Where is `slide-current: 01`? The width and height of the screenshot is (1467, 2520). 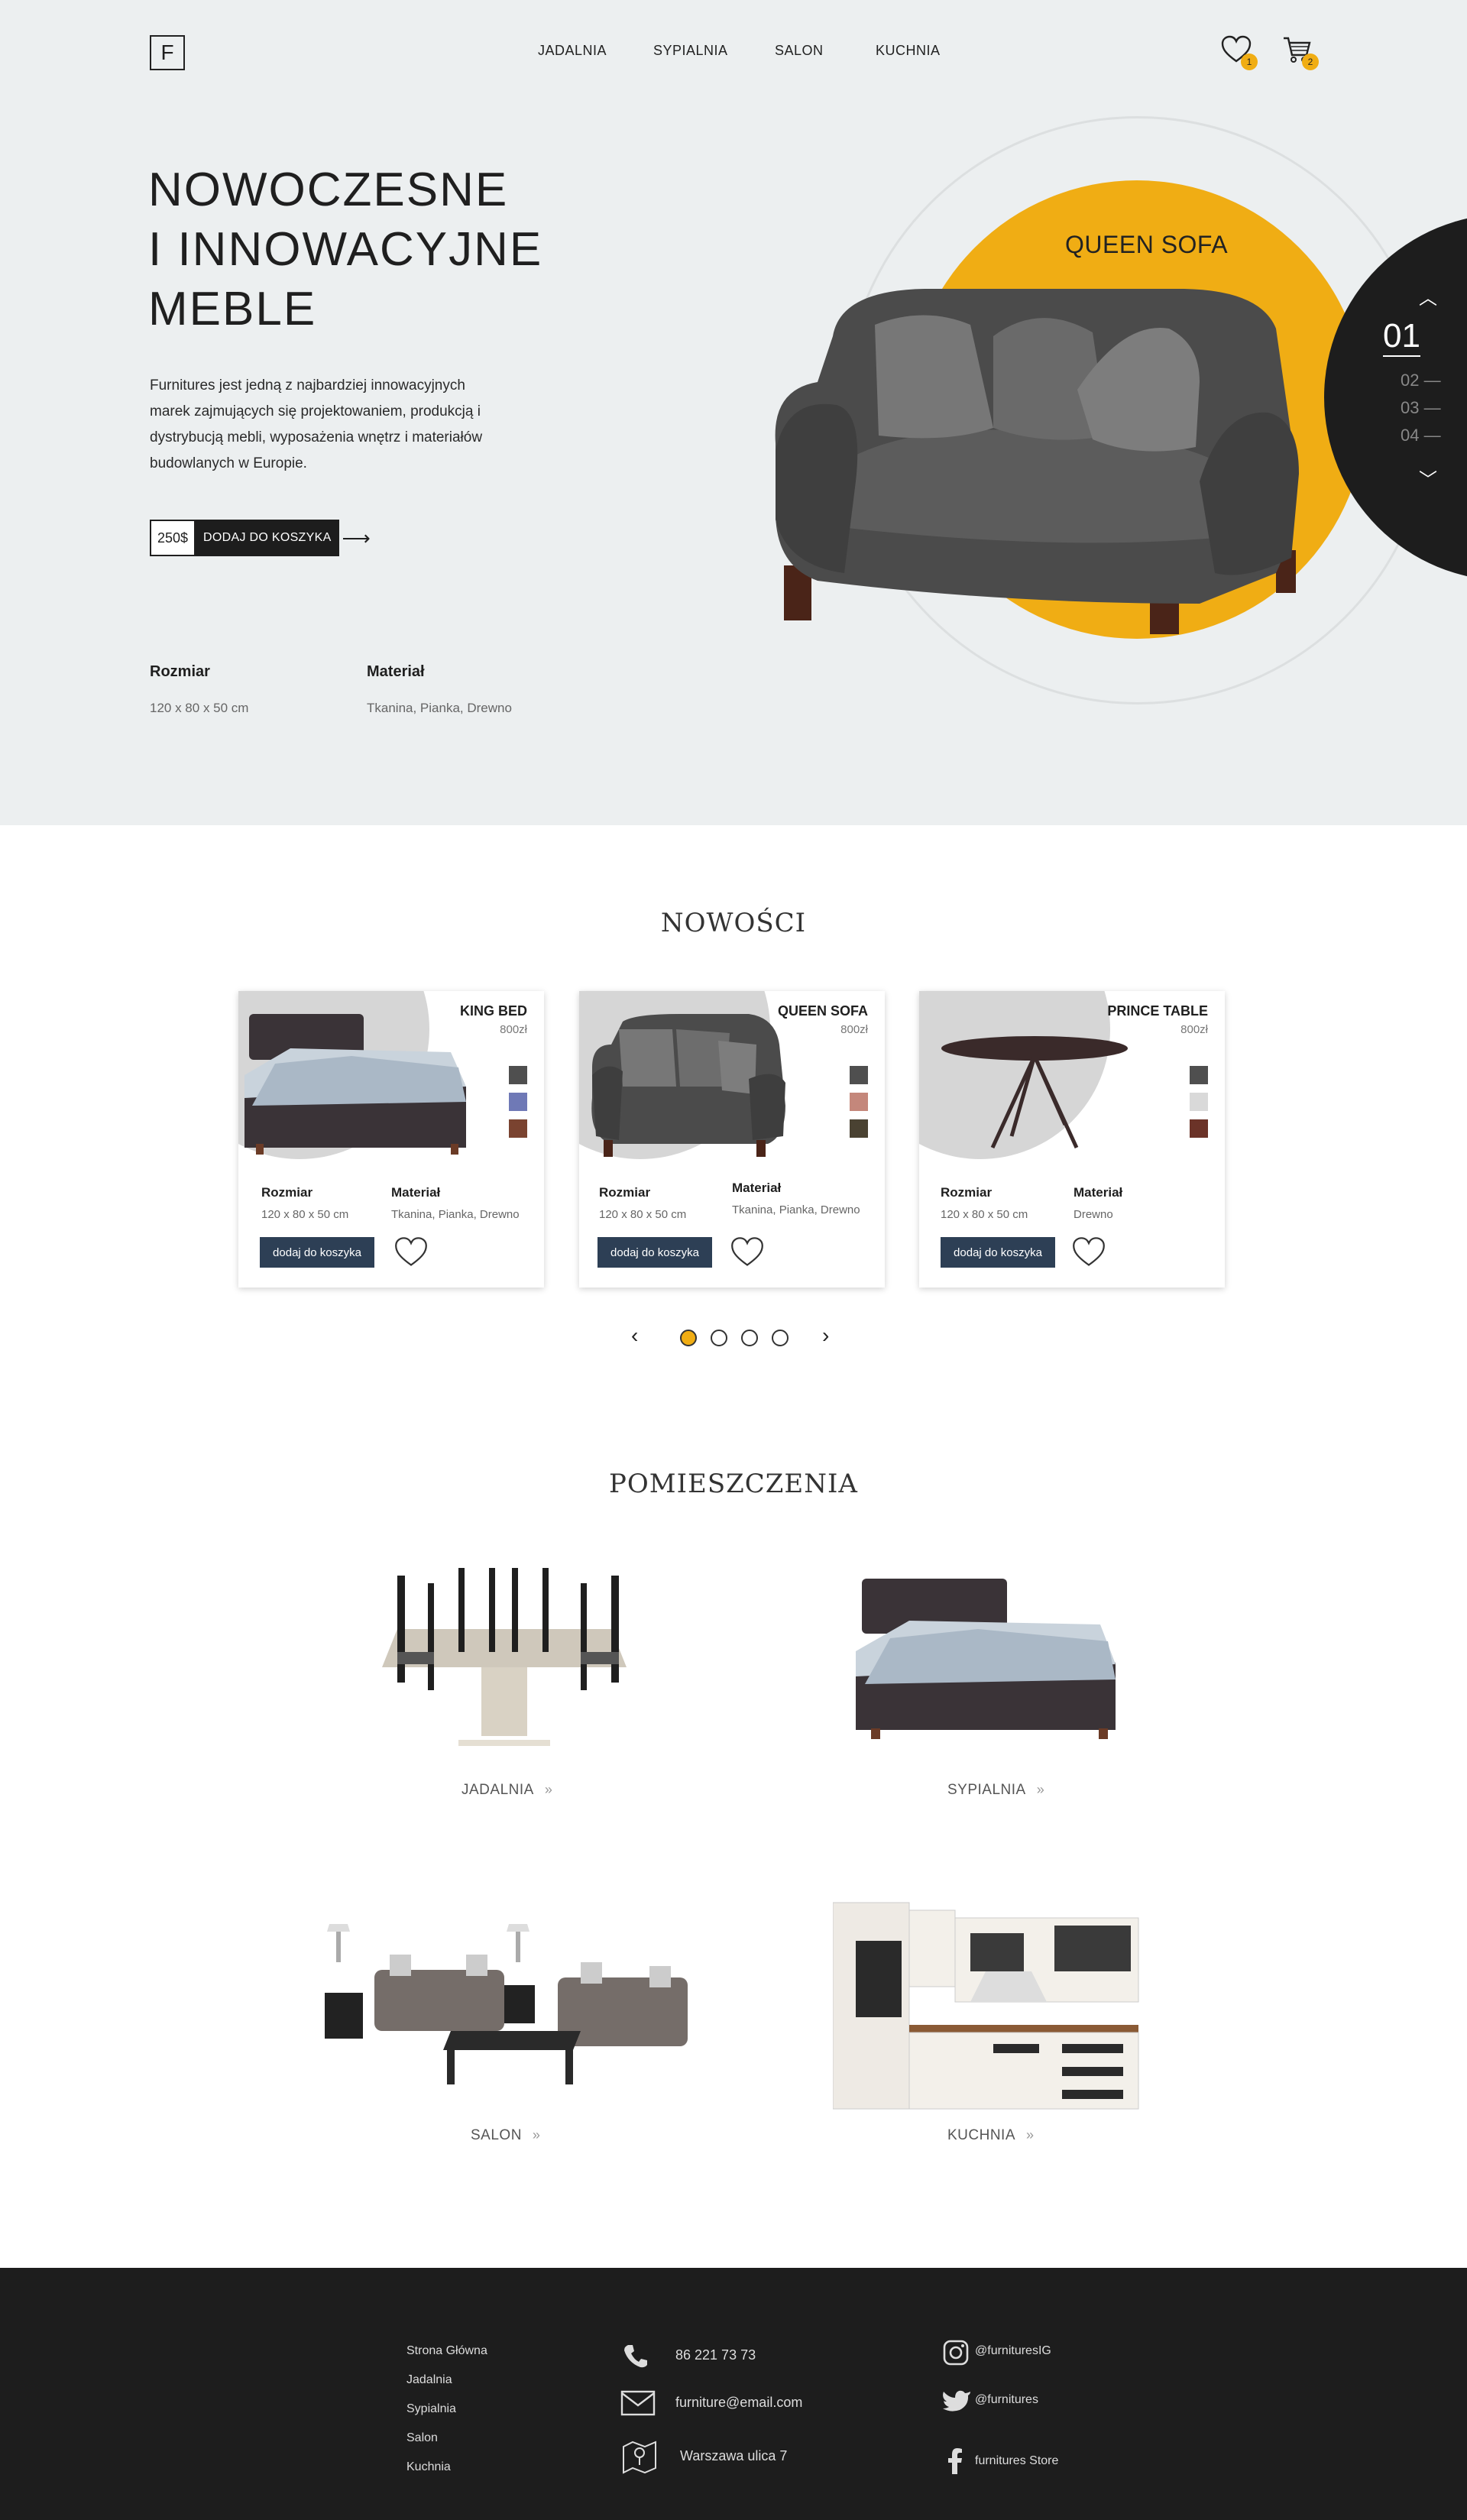 slide-current: 01 is located at coordinates (1401, 337).